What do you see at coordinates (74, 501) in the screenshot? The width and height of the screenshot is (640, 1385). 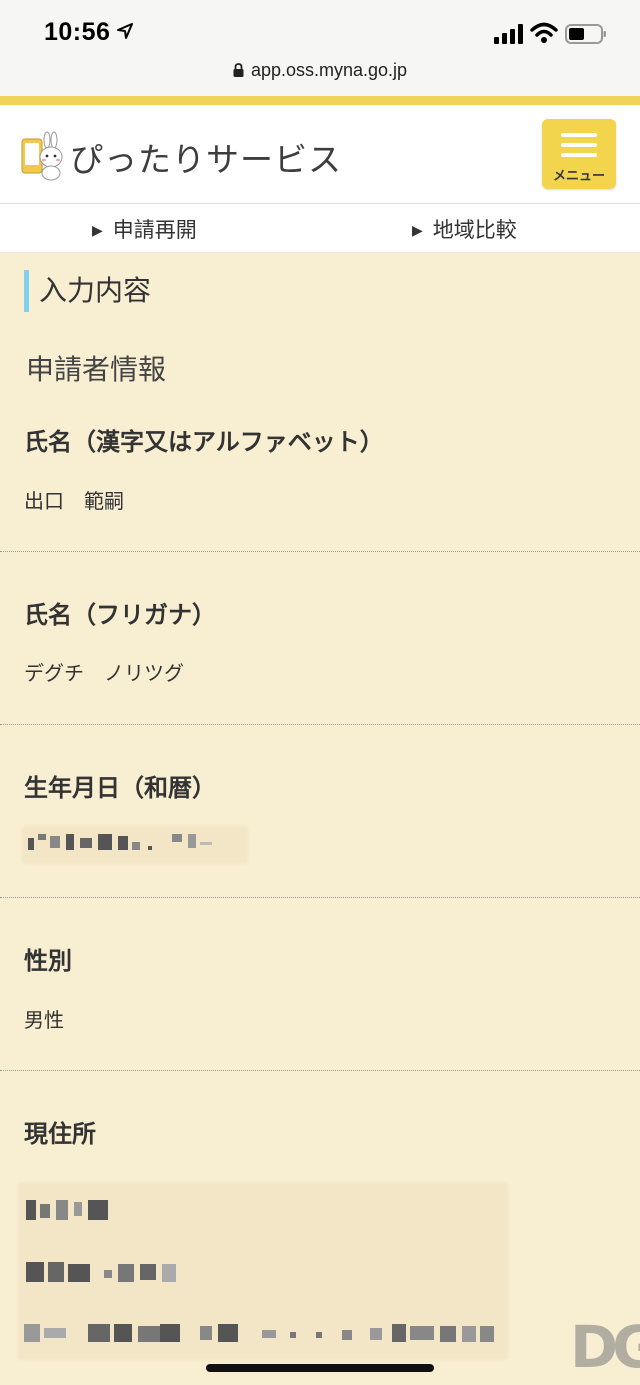 I see `name-kanji-value: 出口 範嗣` at bounding box center [74, 501].